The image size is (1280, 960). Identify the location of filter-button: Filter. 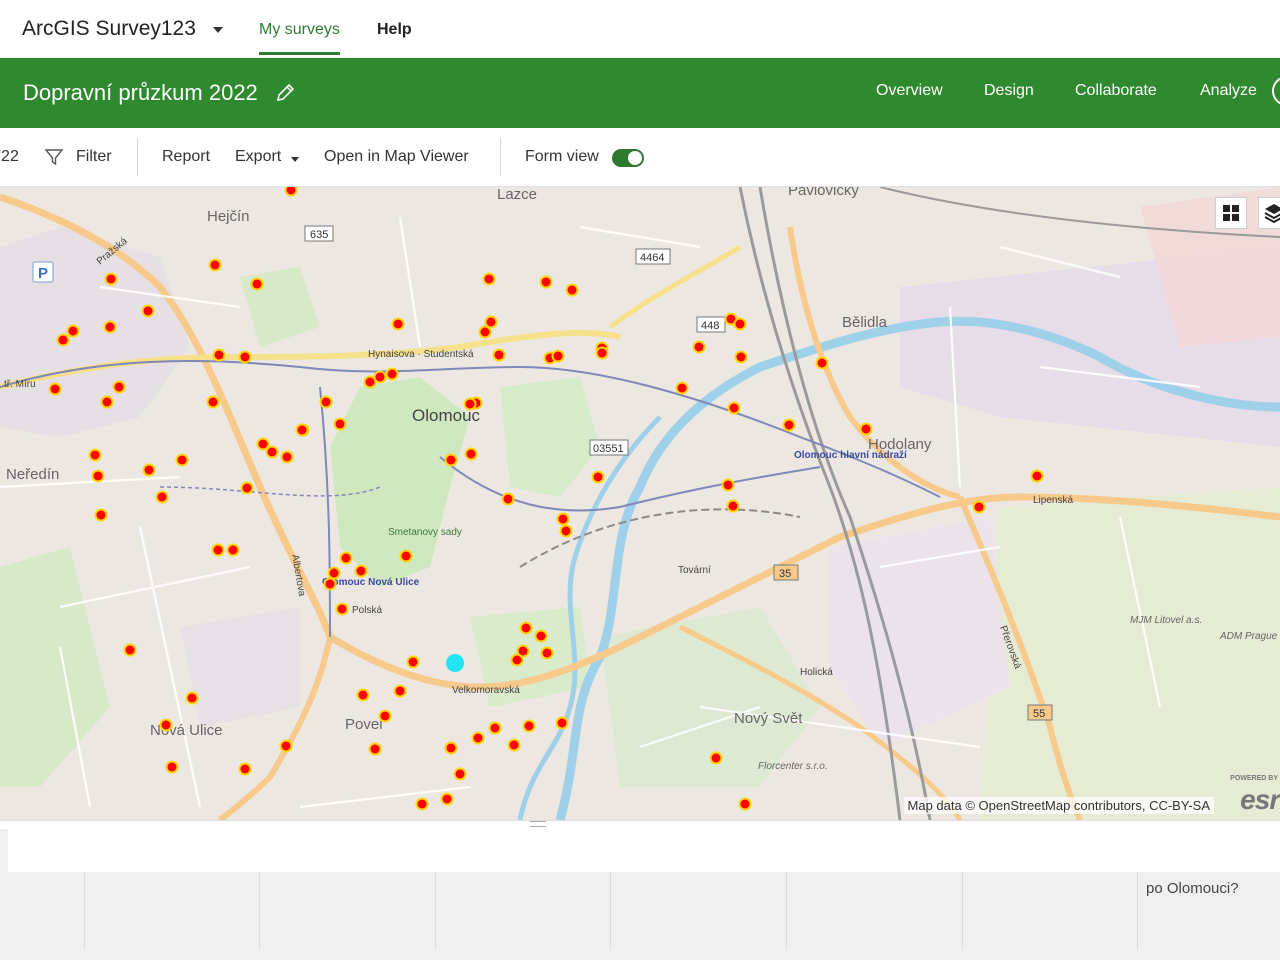
(94, 157).